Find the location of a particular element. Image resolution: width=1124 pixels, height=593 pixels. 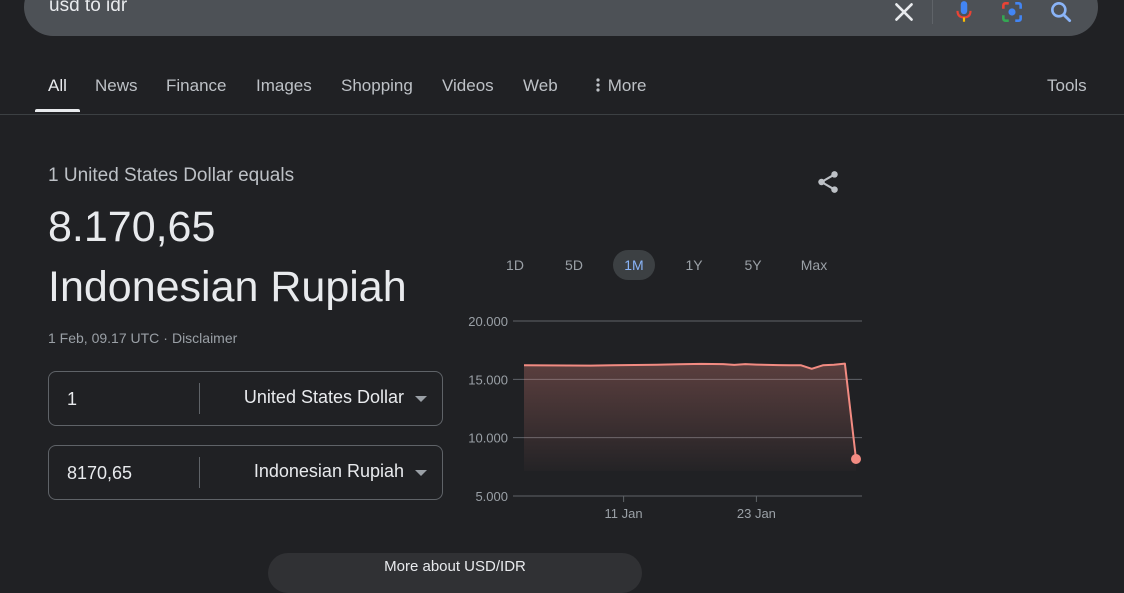

from-amount-input is located at coordinates (127, 399).